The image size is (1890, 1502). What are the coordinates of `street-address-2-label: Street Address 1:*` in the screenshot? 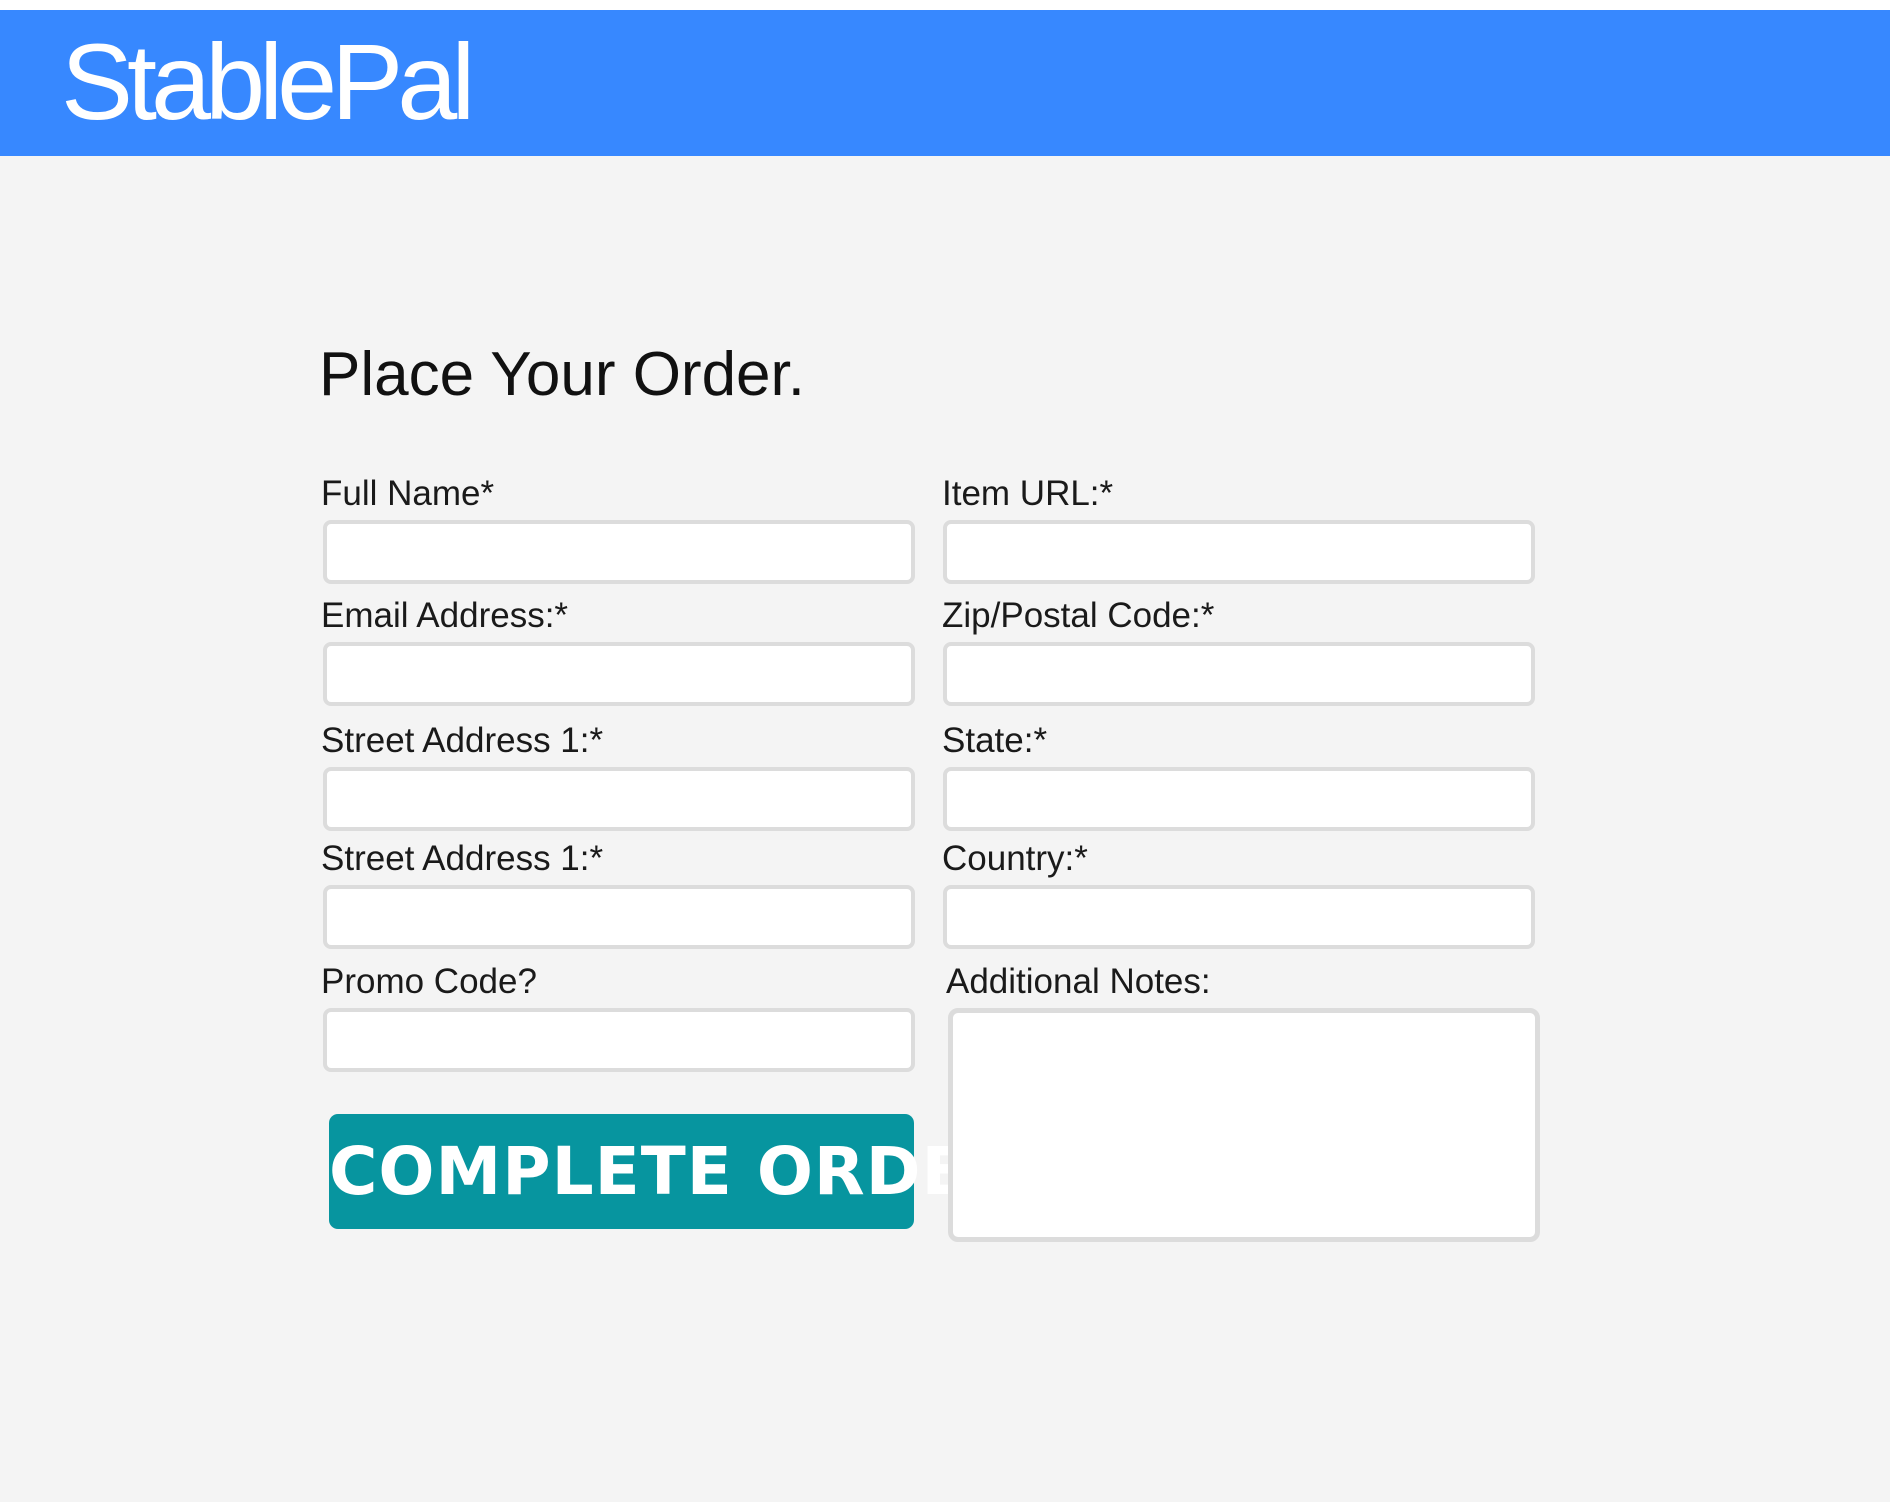 It's located at (462, 858).